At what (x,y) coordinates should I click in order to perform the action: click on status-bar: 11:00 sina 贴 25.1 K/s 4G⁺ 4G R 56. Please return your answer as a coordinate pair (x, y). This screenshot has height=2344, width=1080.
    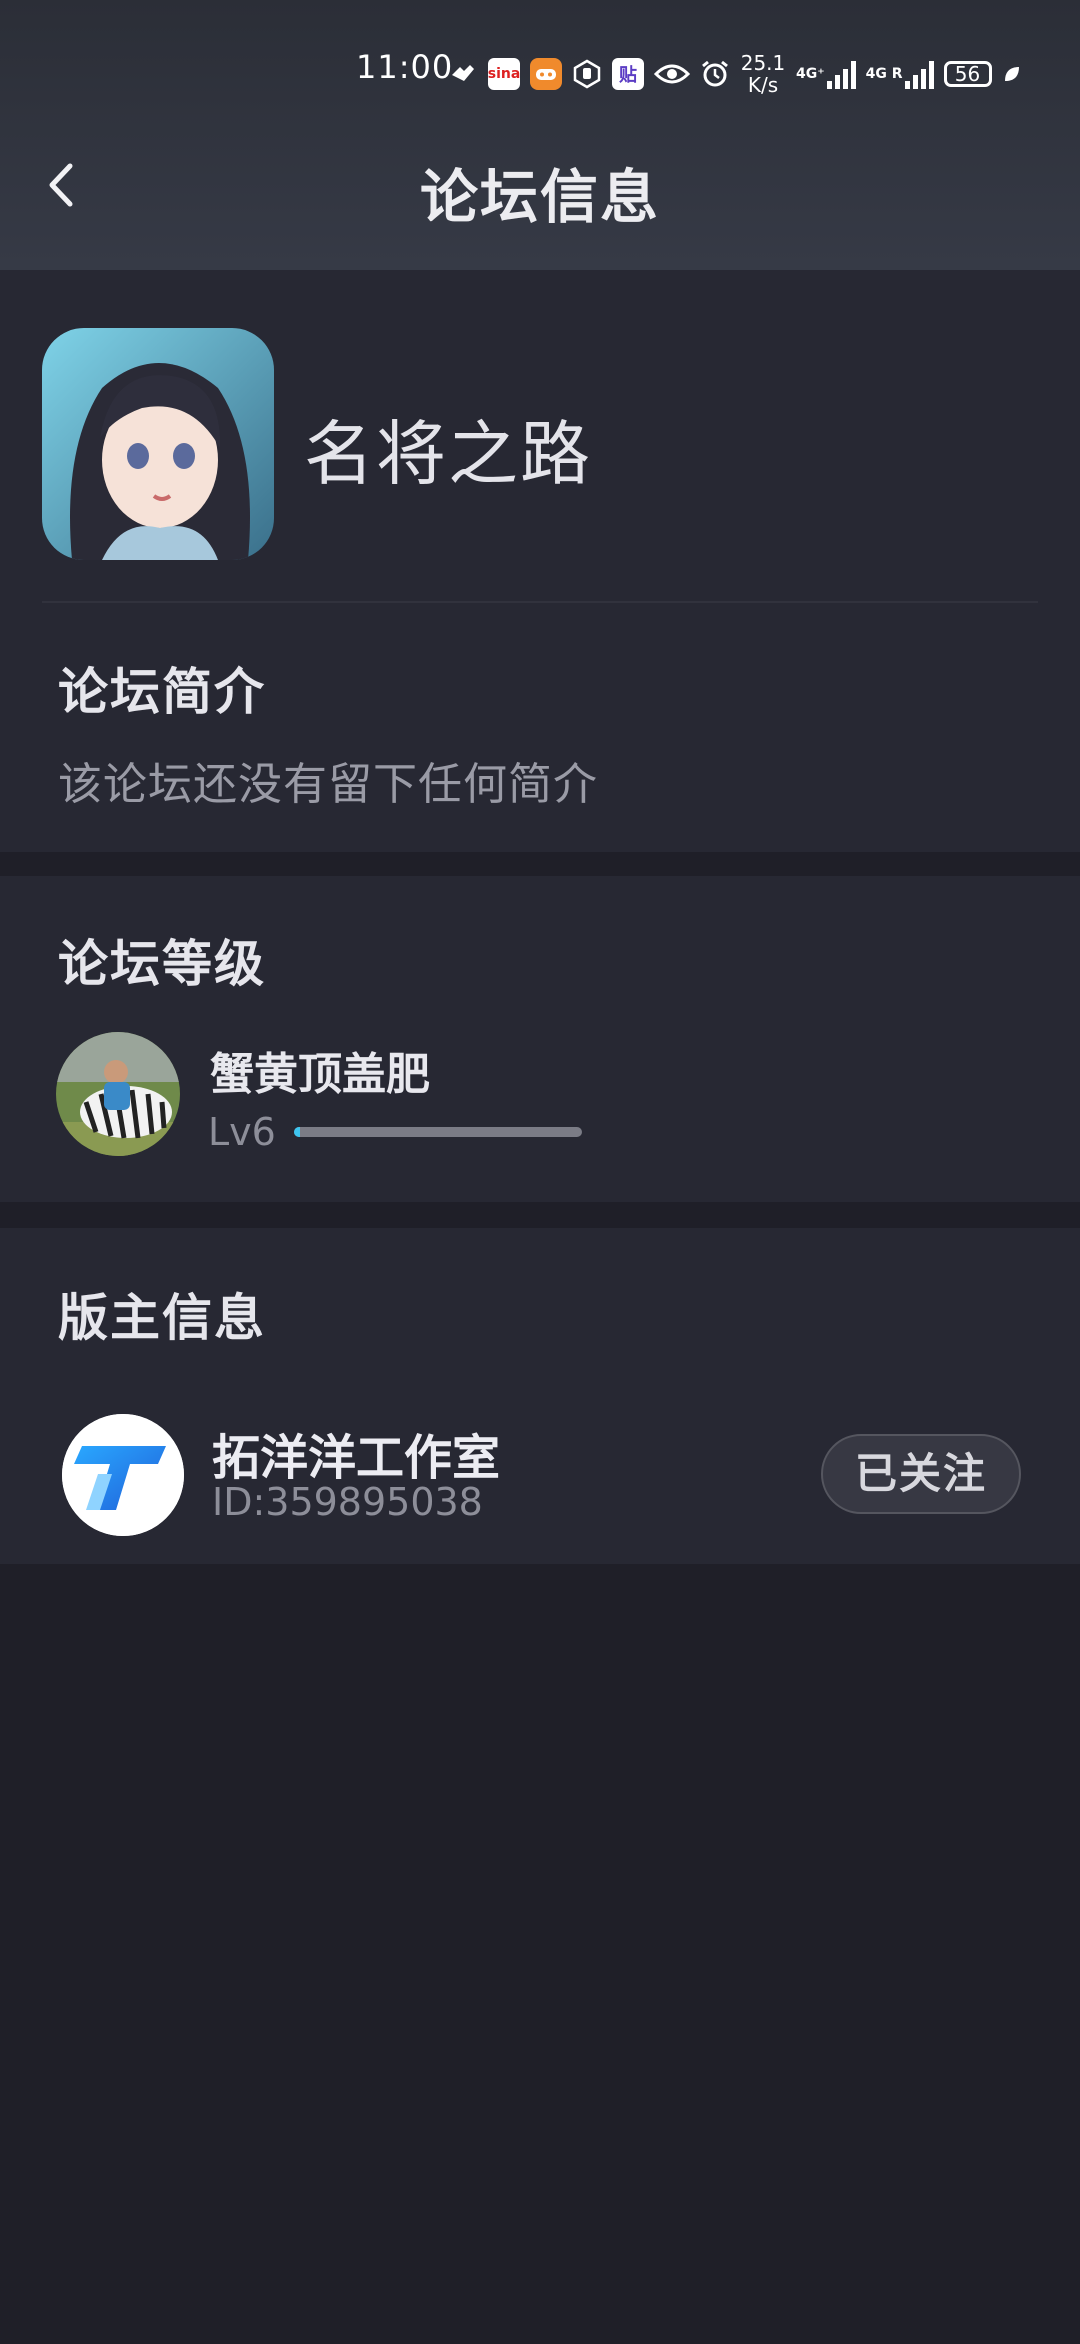
    Looking at the image, I should click on (540, 73).